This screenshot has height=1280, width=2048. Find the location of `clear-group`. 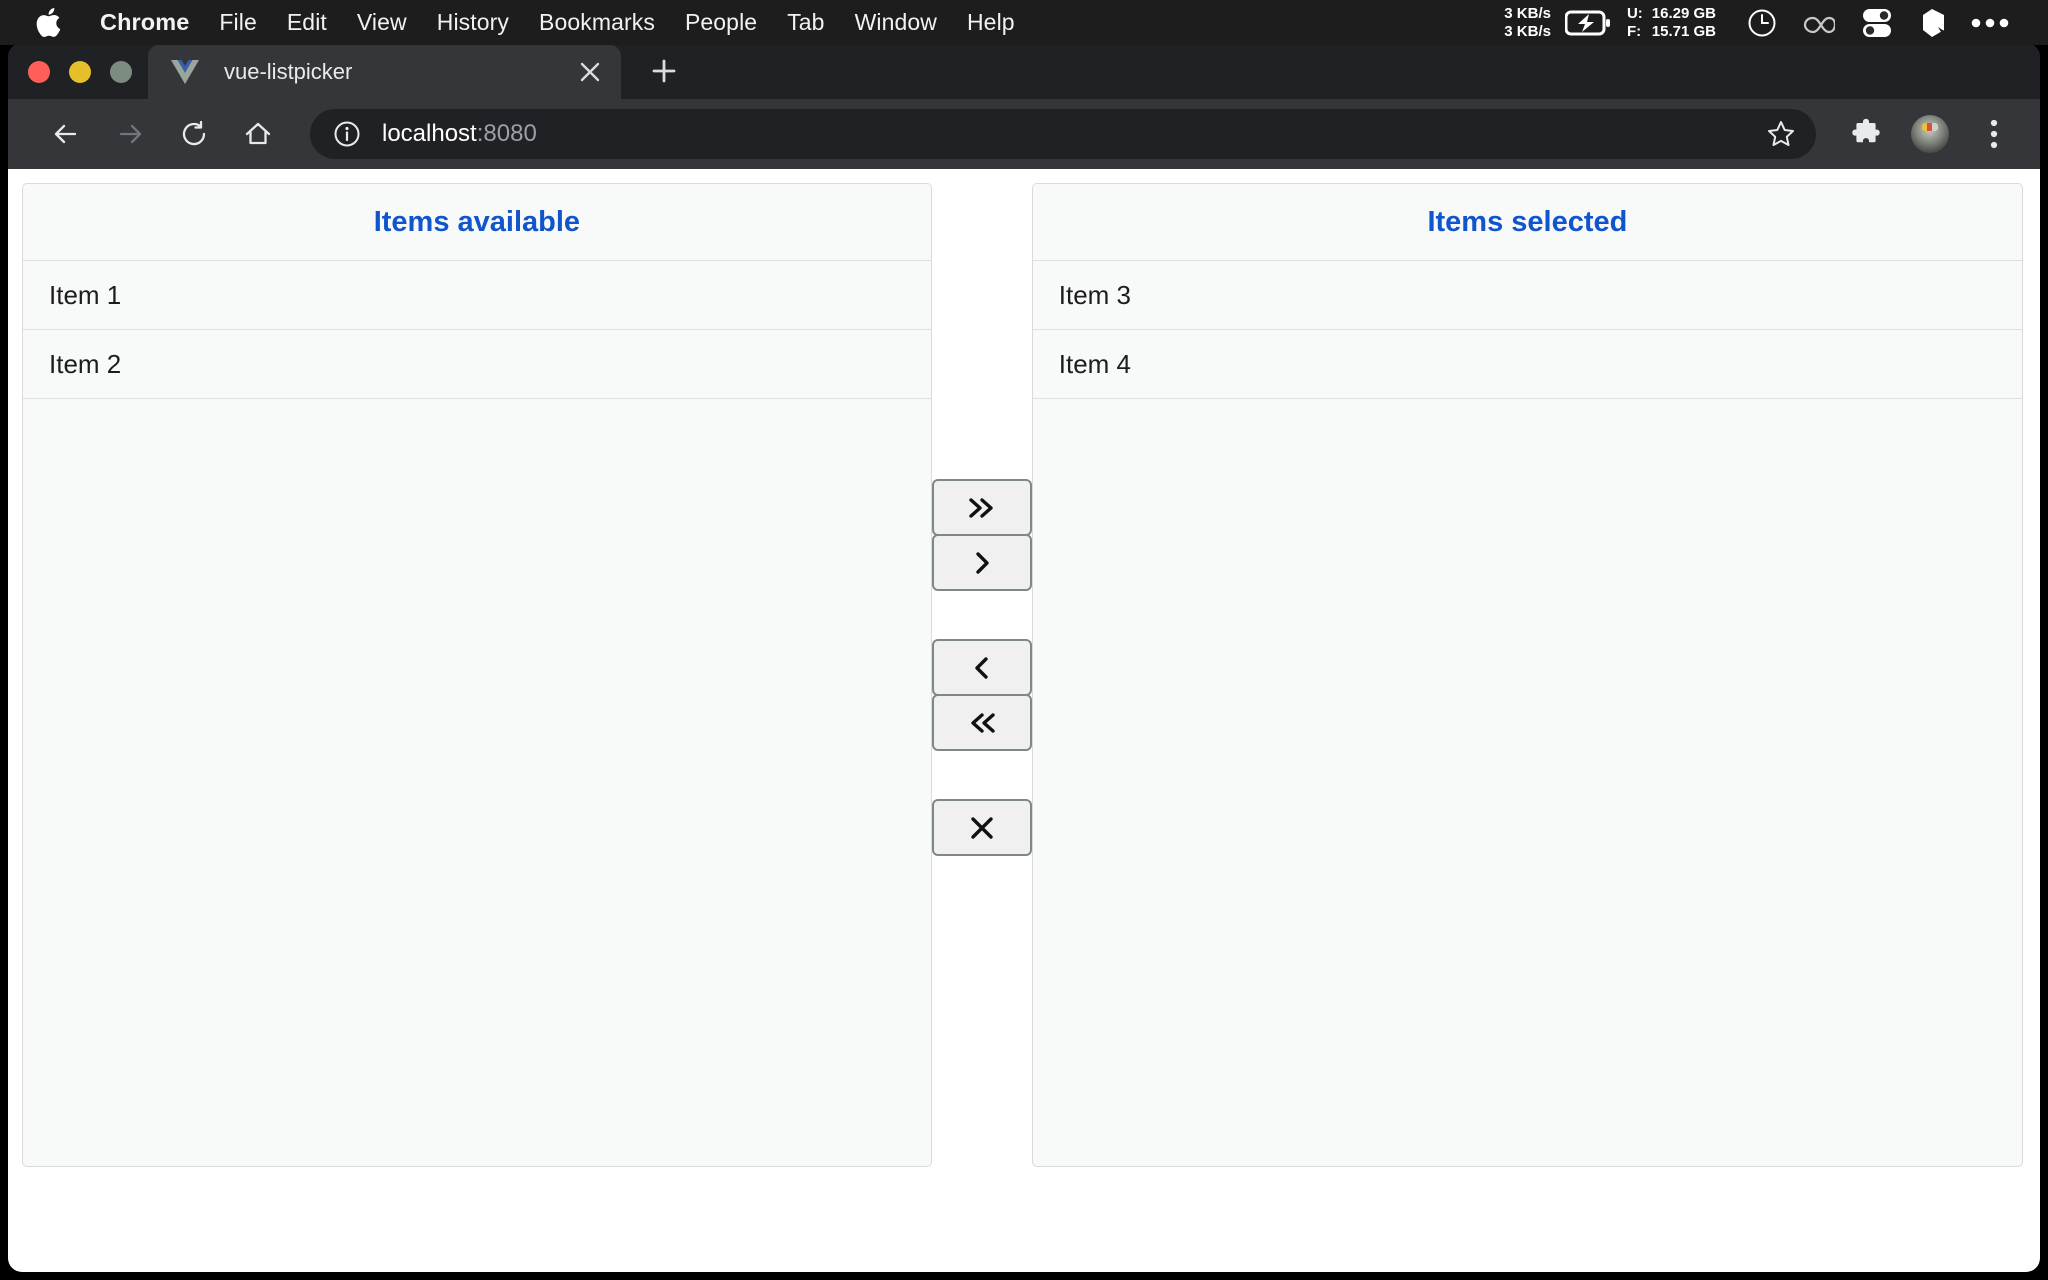

clear-group is located at coordinates (981, 827).